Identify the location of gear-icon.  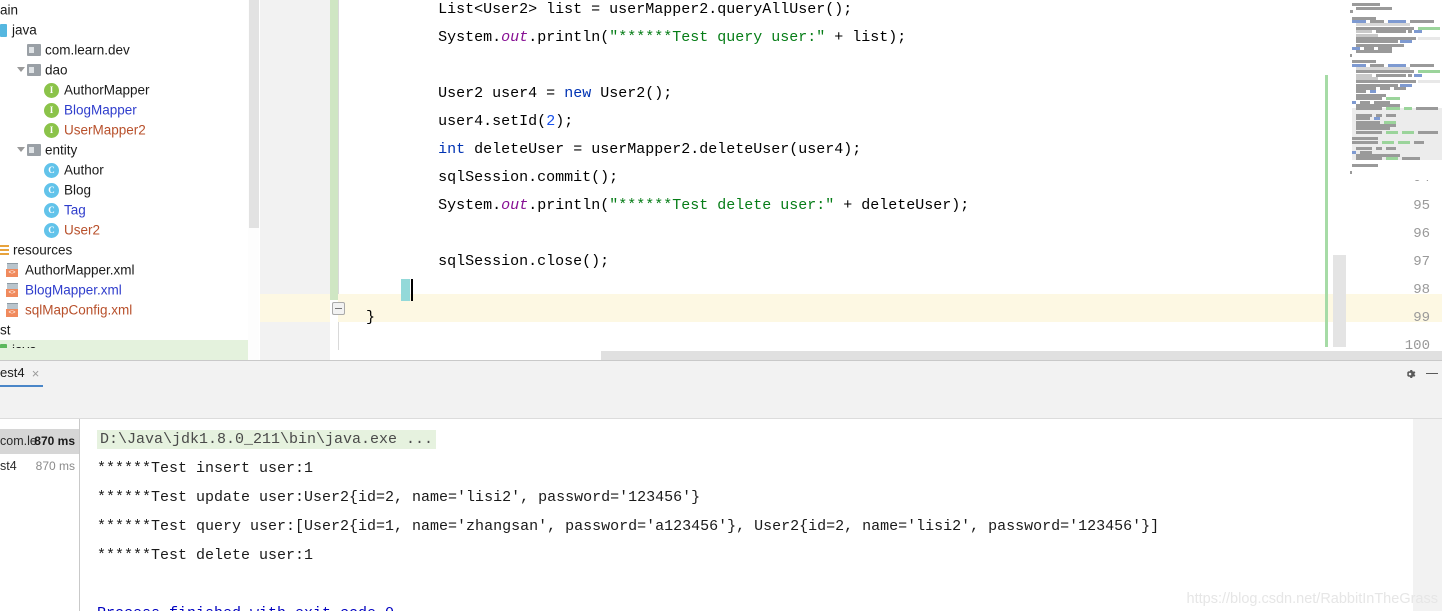
(1410, 374).